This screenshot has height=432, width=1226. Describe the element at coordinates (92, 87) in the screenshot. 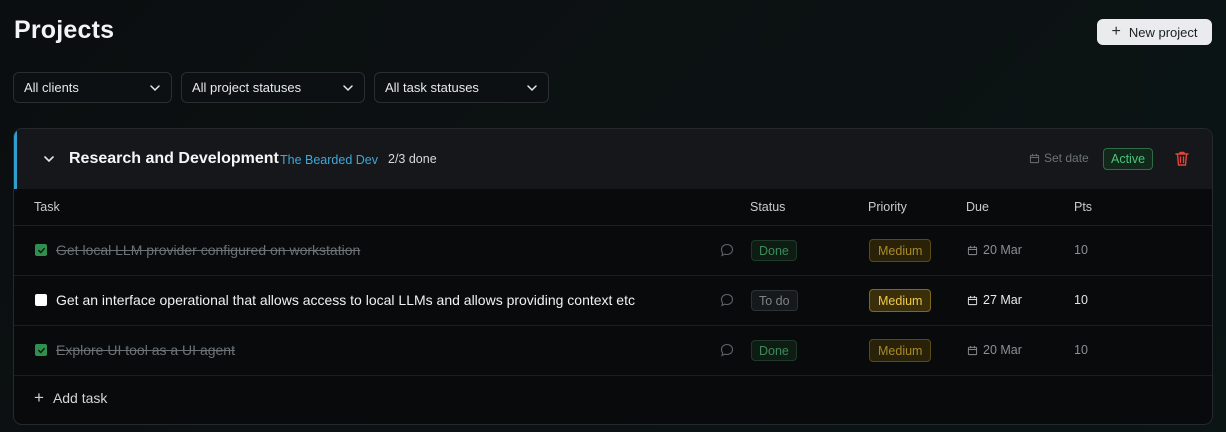

I see `client-filter-select: All clients` at that location.